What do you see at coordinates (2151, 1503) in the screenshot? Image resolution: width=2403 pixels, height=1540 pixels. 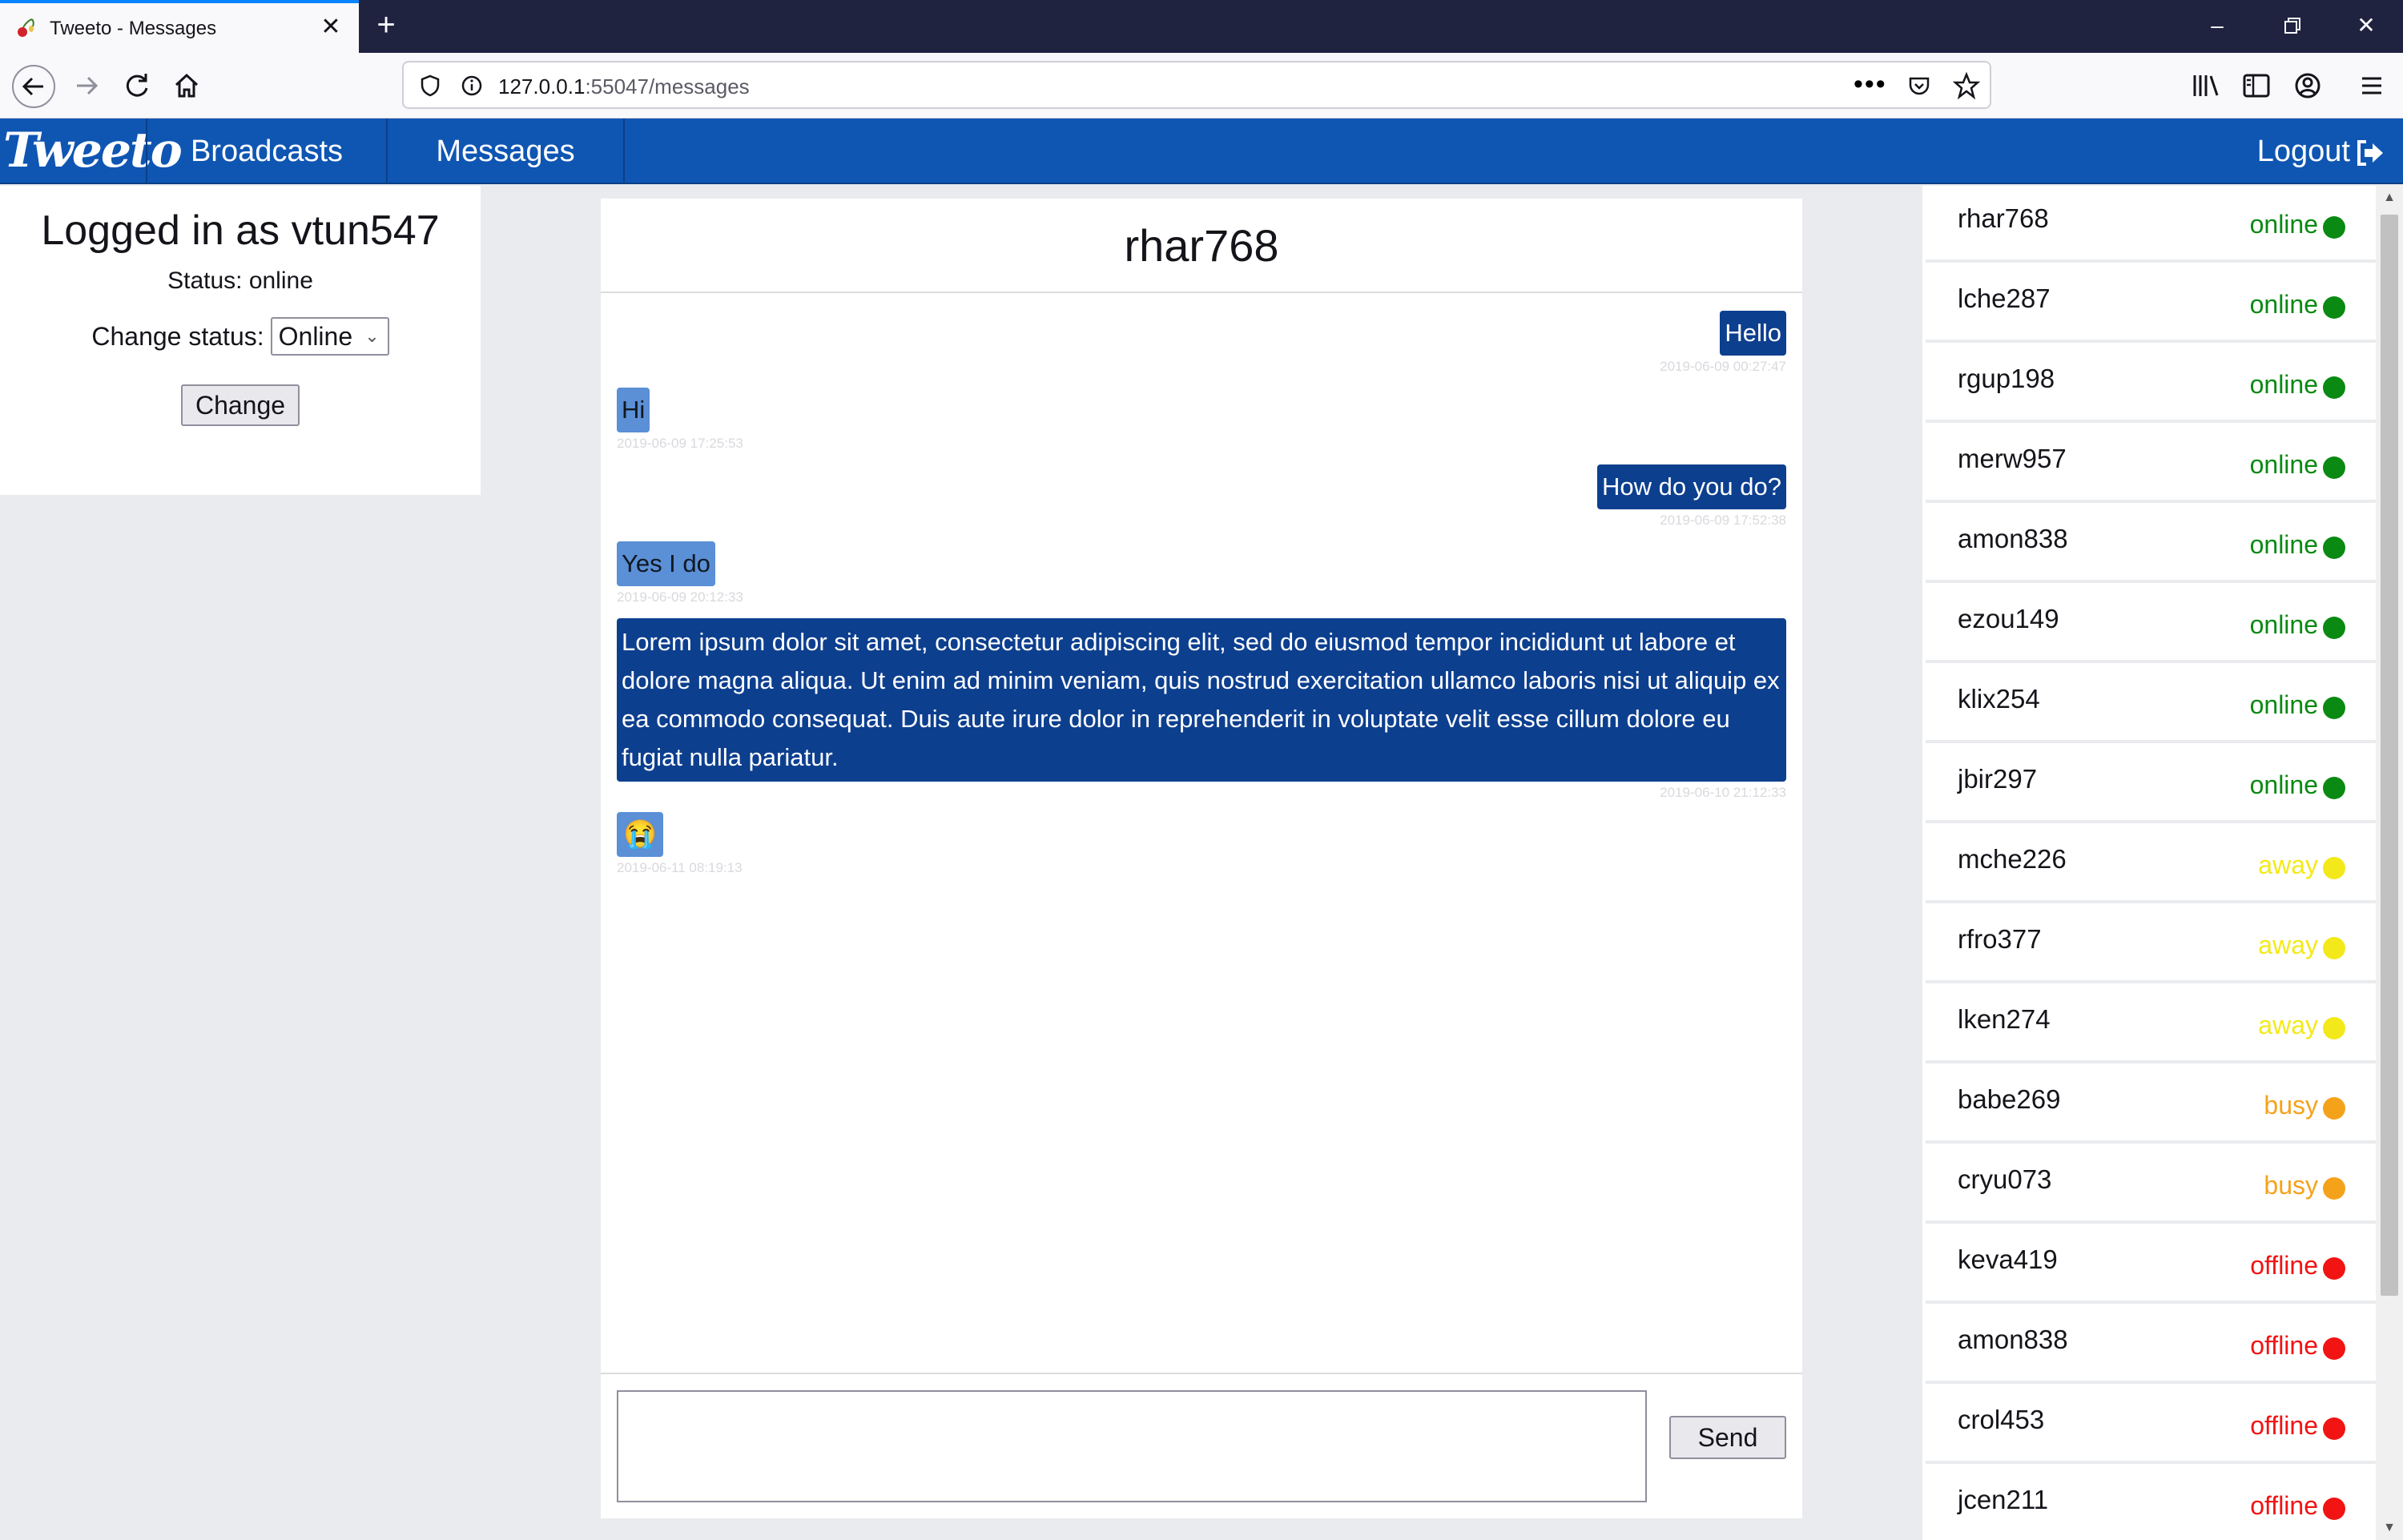 I see `user-list-item: jcen211 offline` at bounding box center [2151, 1503].